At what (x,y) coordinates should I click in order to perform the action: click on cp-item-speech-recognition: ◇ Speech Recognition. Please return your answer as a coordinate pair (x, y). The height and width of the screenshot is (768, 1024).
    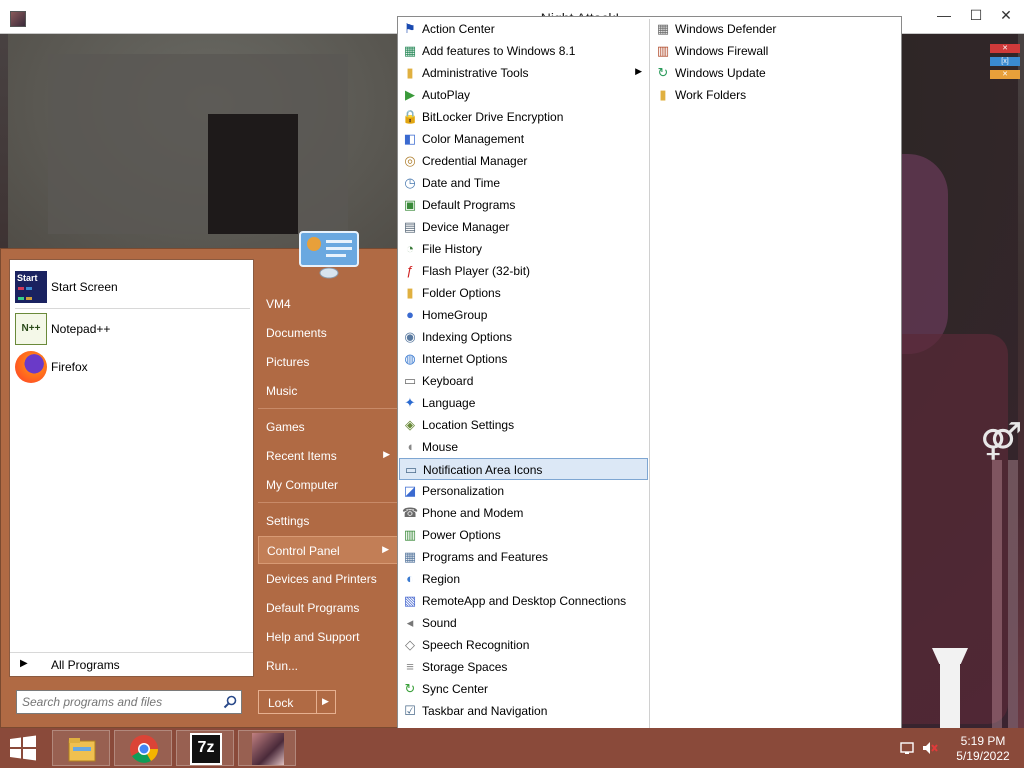
    Looking at the image, I should click on (523, 645).